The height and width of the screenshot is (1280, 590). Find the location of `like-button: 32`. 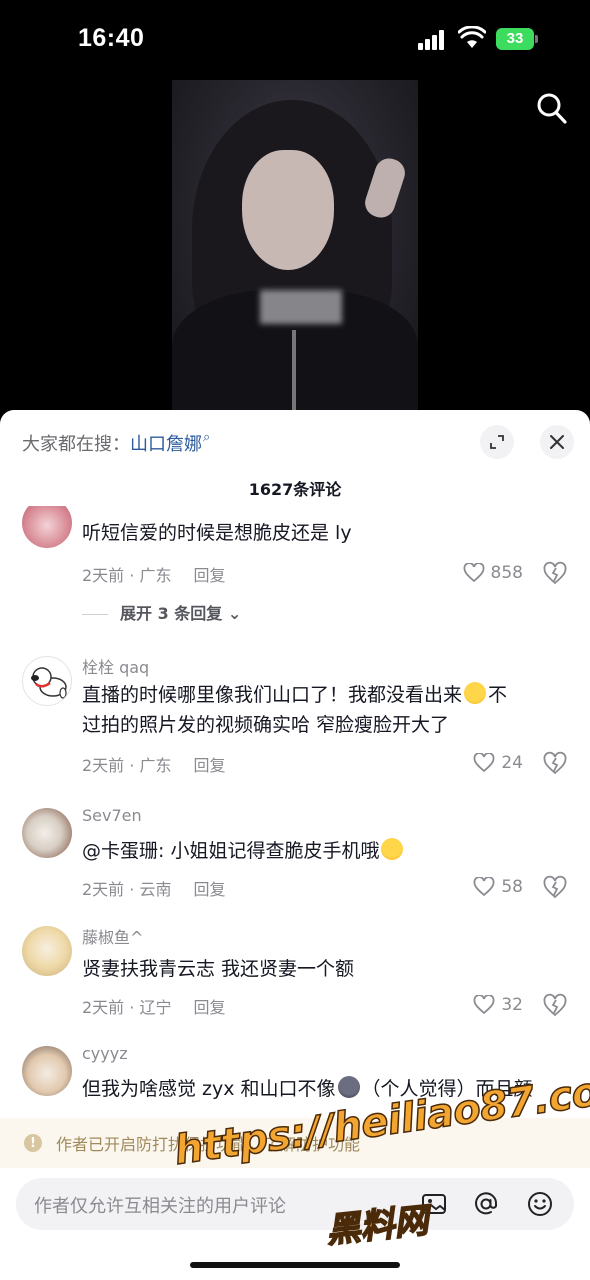

like-button: 32 is located at coordinates (488, 1005).